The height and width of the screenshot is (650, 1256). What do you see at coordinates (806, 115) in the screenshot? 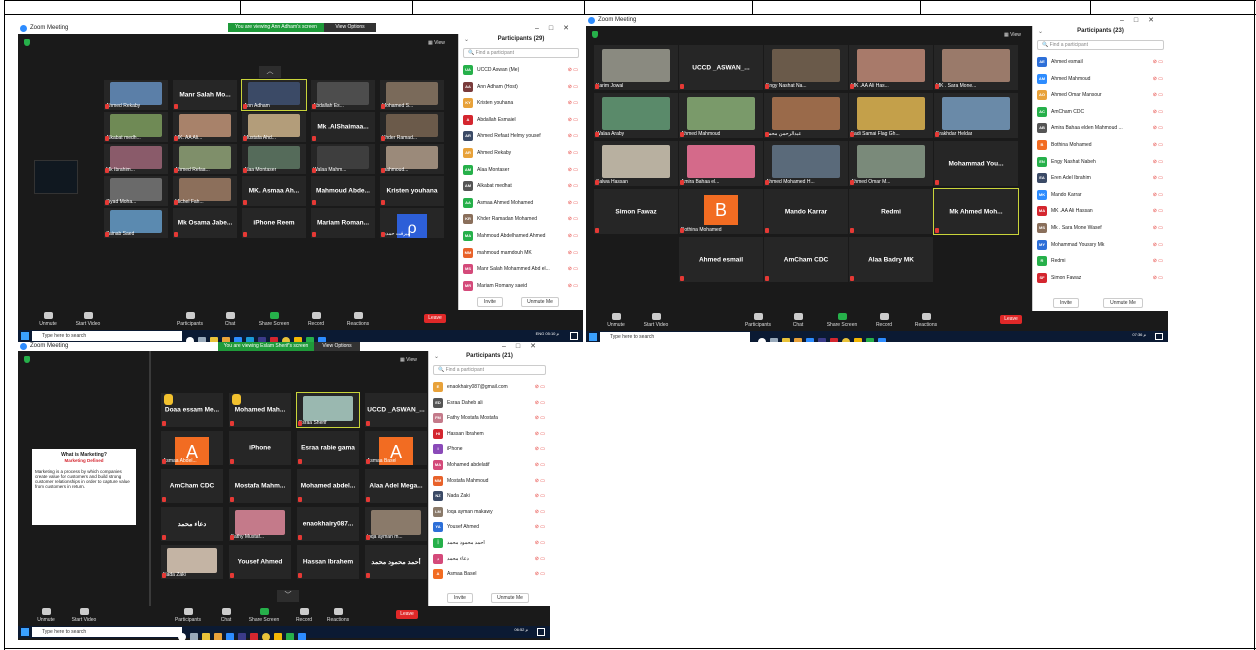
I see `participant-video-tile: عبدالرحمن محمد` at bounding box center [806, 115].